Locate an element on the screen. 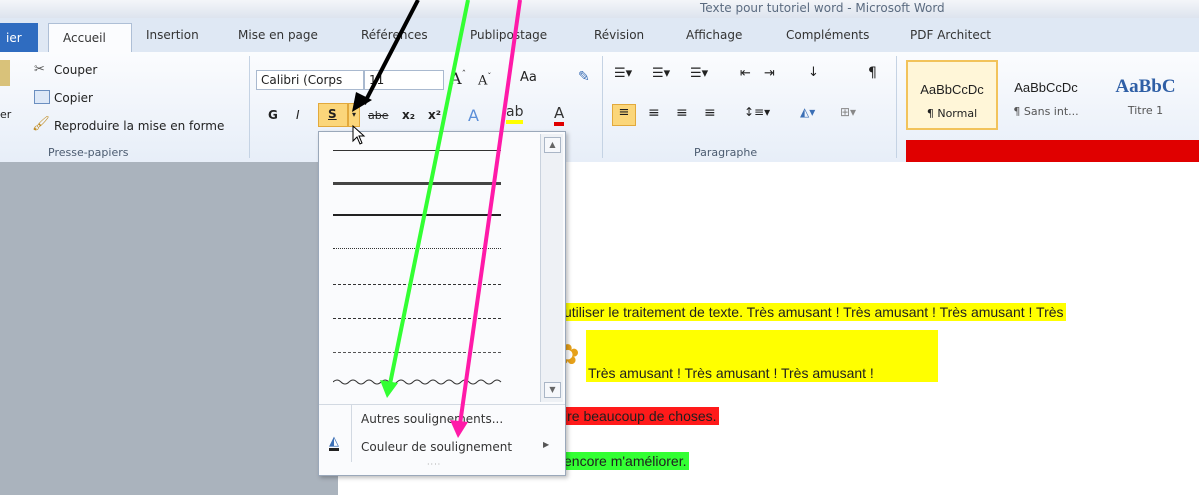  pink-arrow is located at coordinates (490, 212).